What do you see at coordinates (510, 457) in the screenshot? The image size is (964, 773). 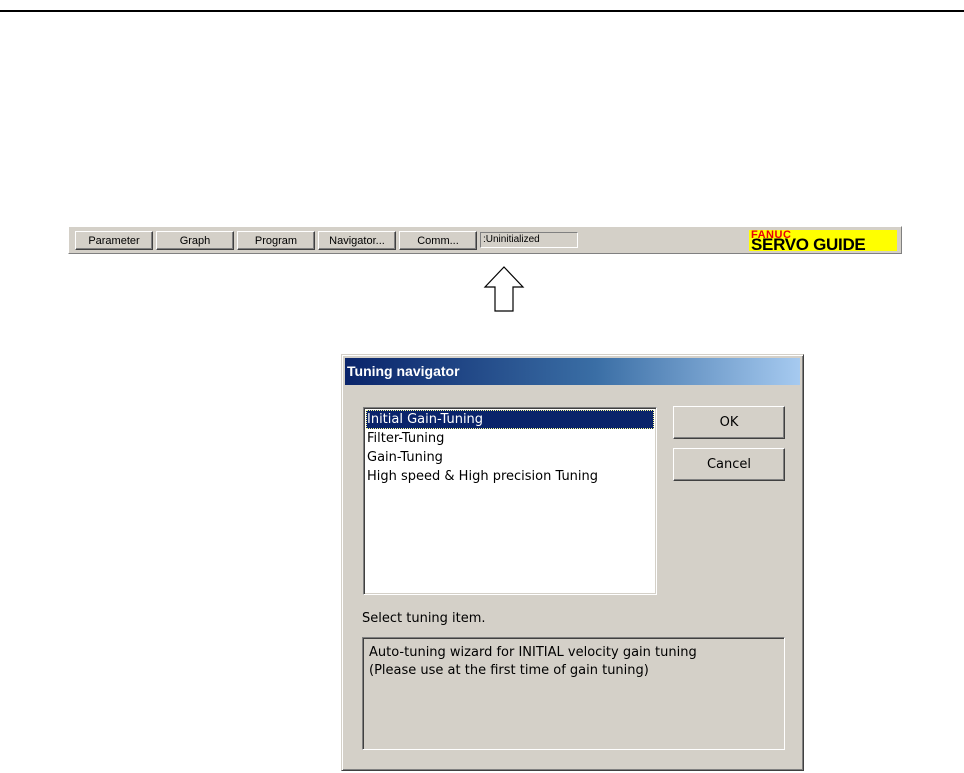 I see `list-item-gain-tuning: Gain-Tuning` at bounding box center [510, 457].